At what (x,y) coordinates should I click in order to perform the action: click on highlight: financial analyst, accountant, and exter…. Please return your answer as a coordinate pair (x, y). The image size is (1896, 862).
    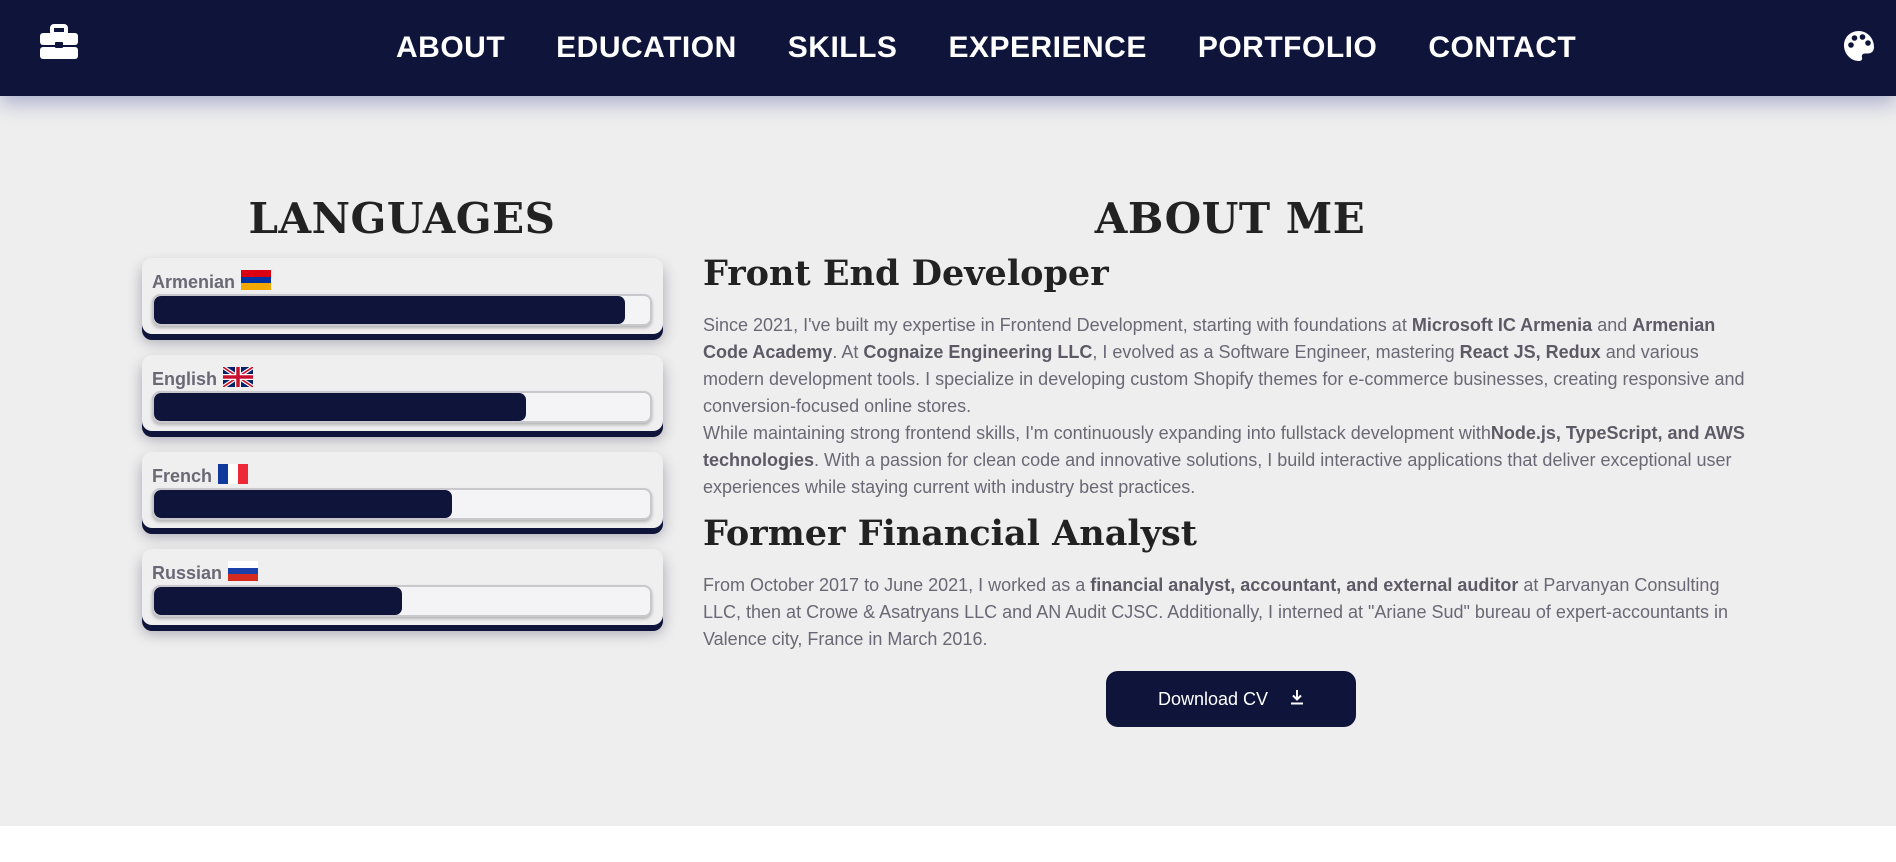
    Looking at the image, I should click on (1304, 585).